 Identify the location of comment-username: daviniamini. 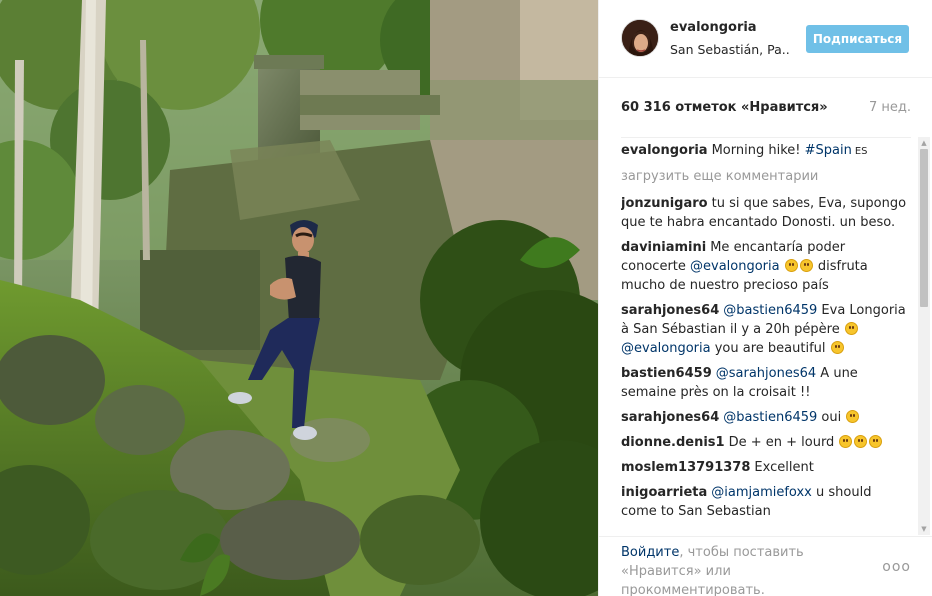
(663, 247).